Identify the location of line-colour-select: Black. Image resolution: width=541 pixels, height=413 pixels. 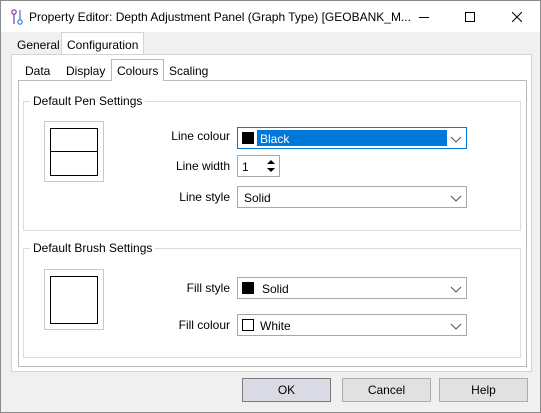
(352, 138).